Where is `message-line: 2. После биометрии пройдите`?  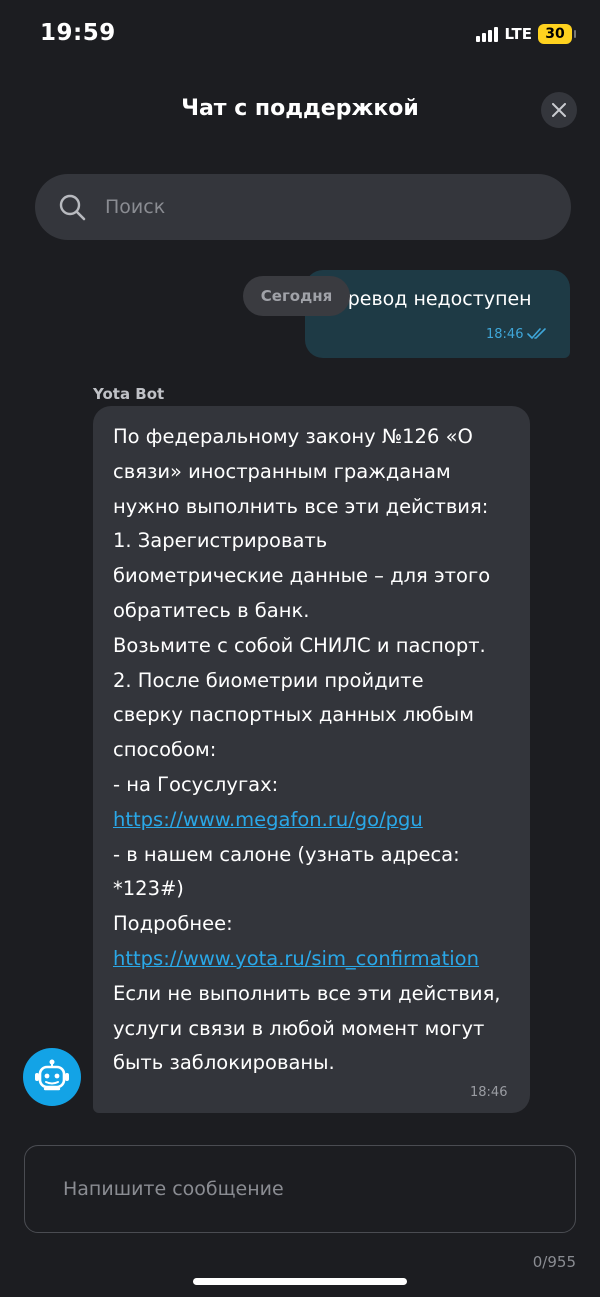
message-line: 2. После биометрии пройдите is located at coordinates (268, 680).